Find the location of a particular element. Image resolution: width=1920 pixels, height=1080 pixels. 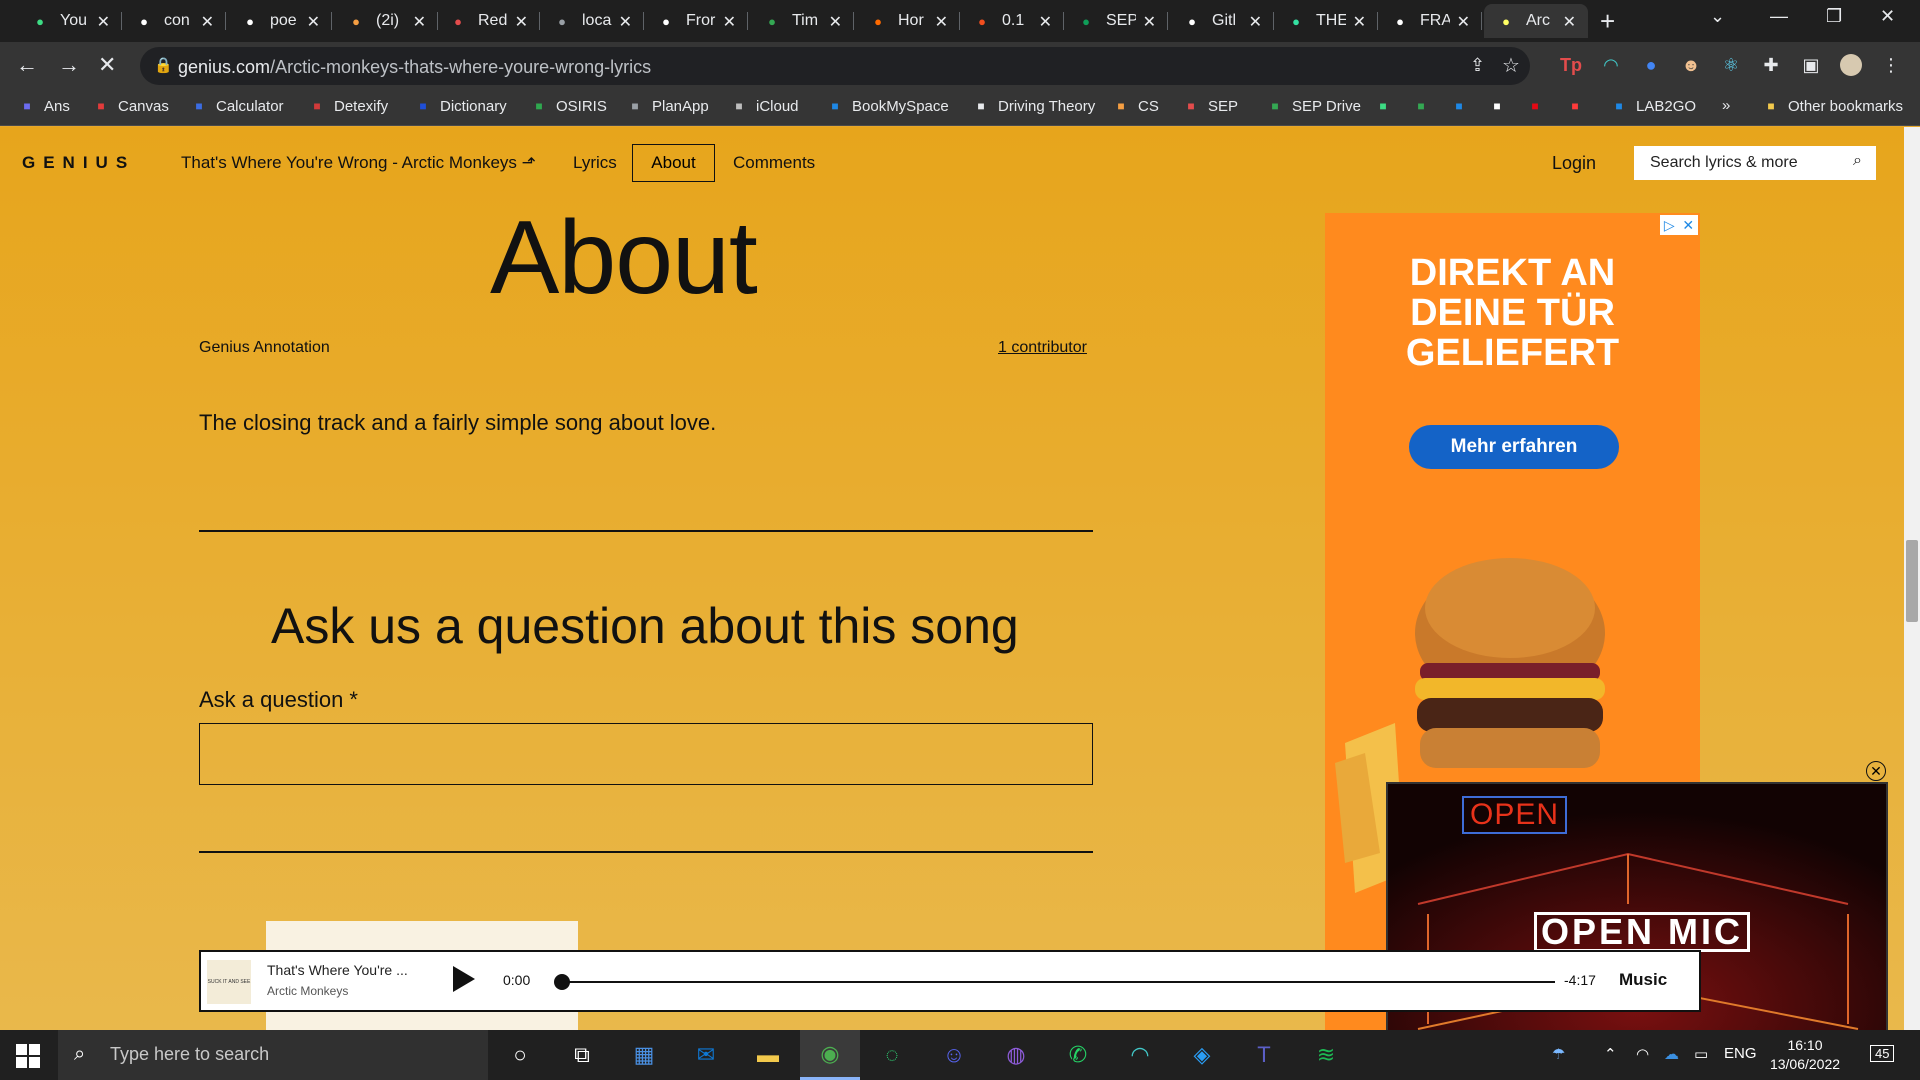

battery-icon: ▭ is located at coordinates (1701, 1054).